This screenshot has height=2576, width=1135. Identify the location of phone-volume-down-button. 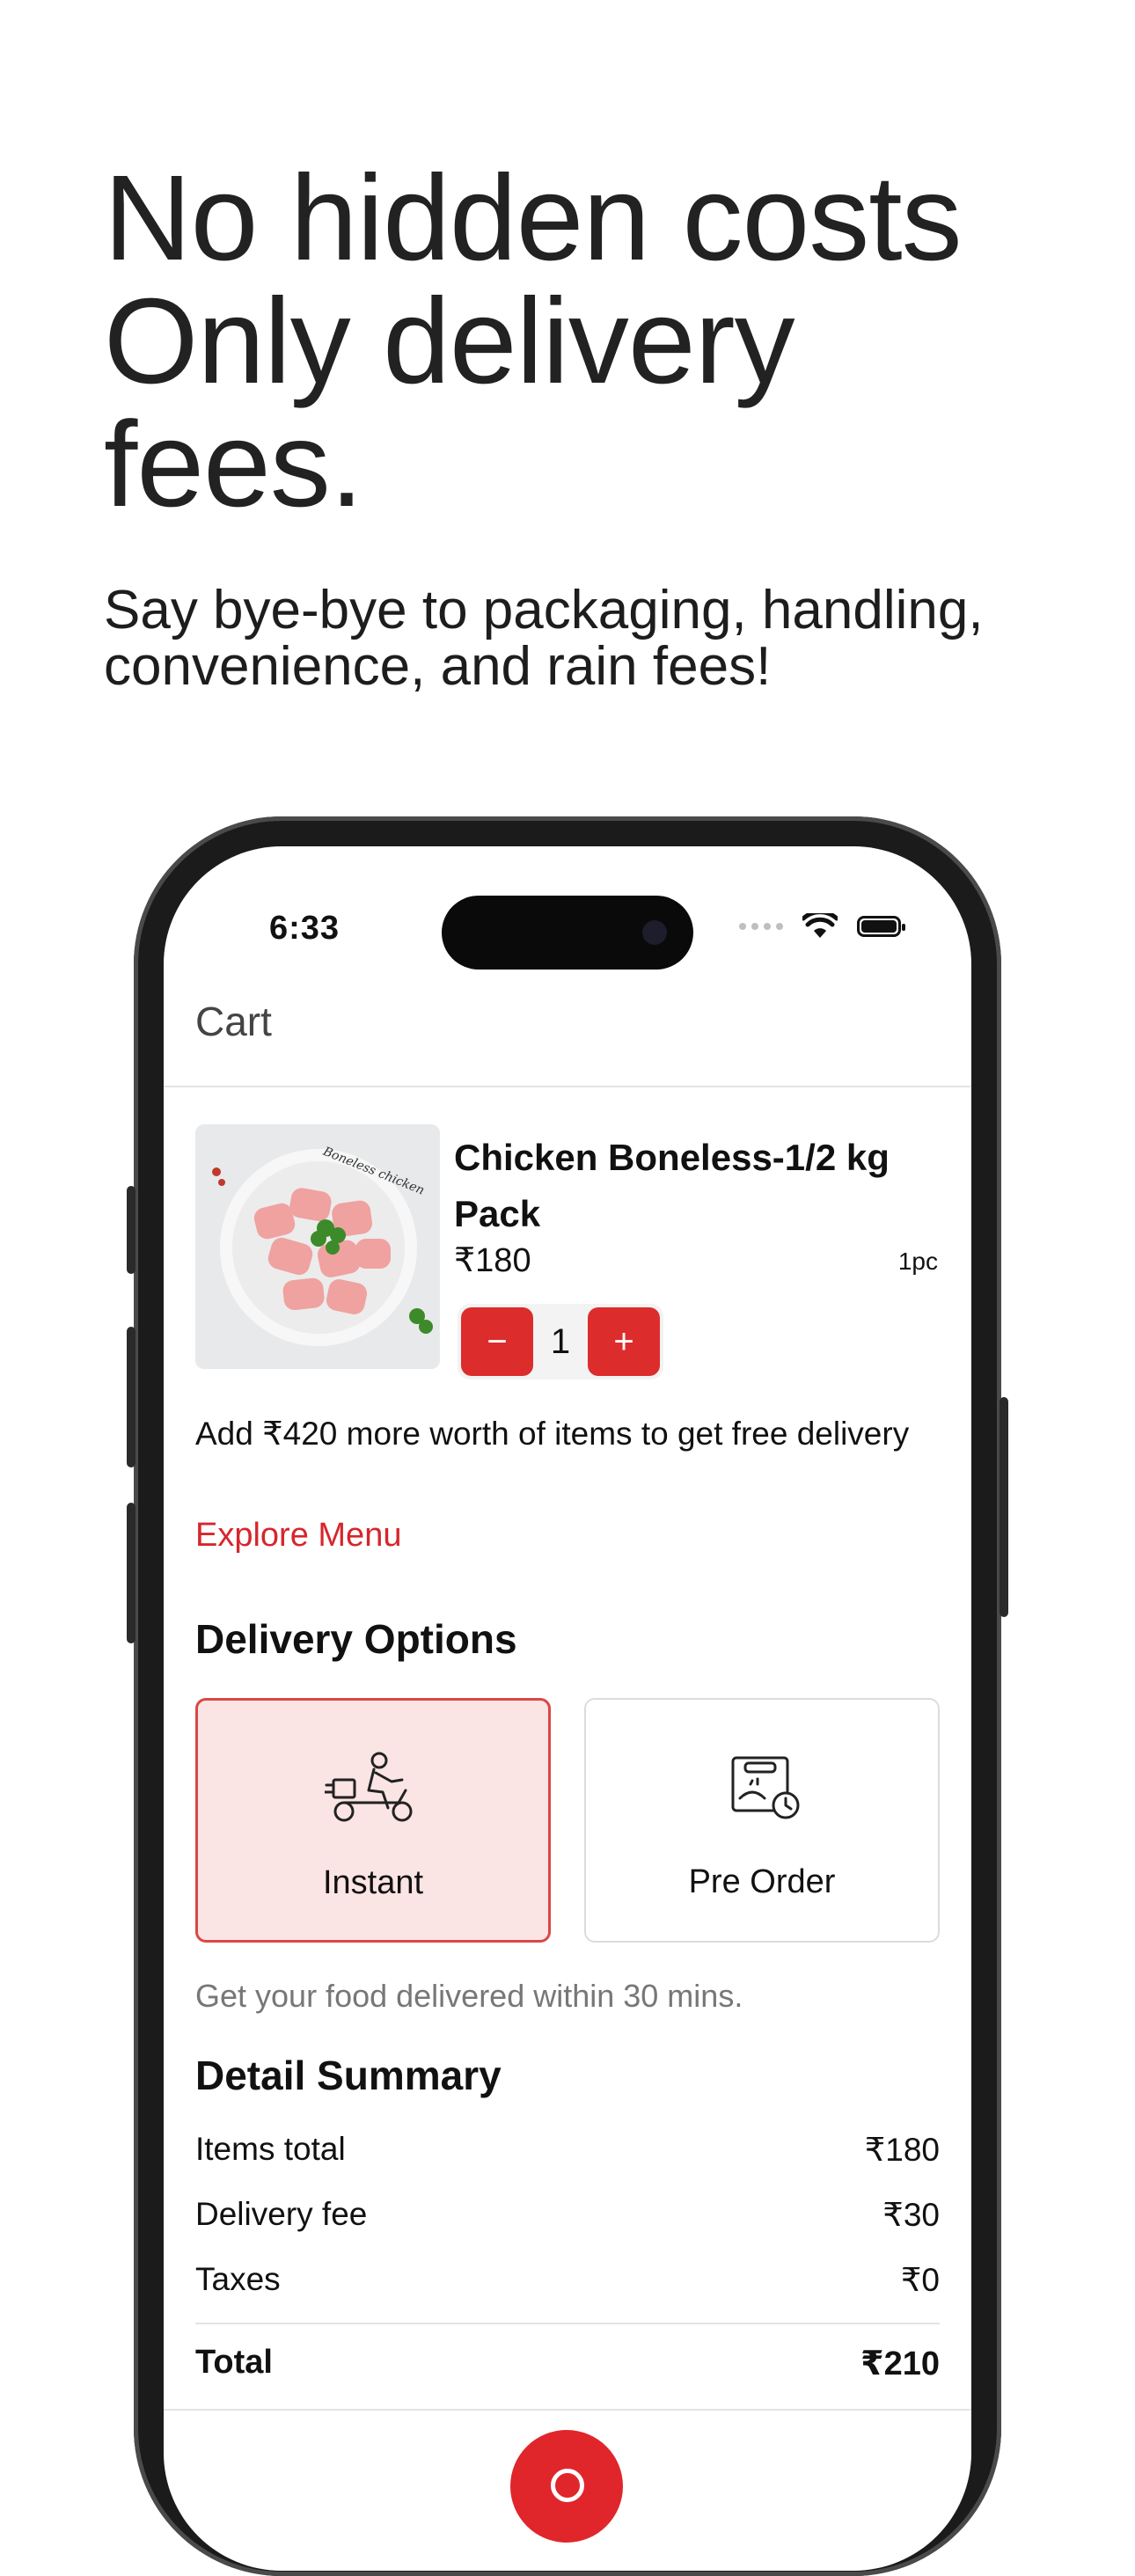
(131, 1573).